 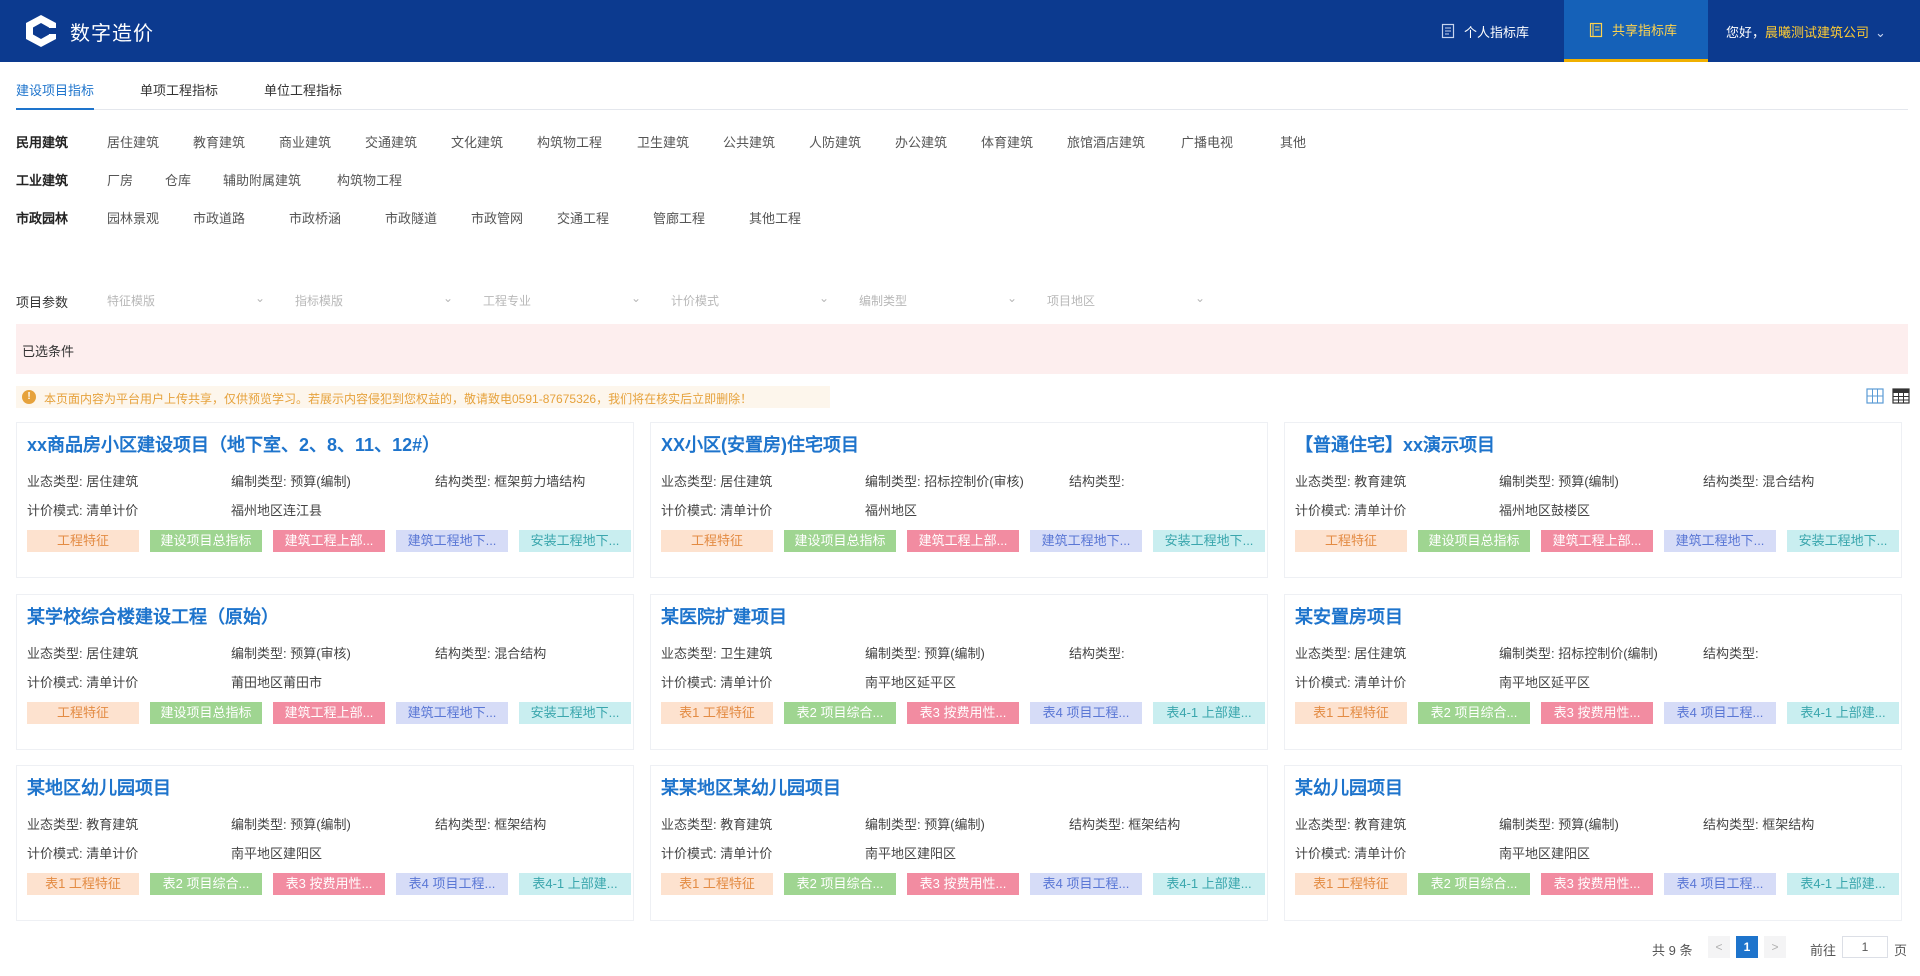 What do you see at coordinates (305, 141) in the screenshot?
I see `category-item: 商业建筑` at bounding box center [305, 141].